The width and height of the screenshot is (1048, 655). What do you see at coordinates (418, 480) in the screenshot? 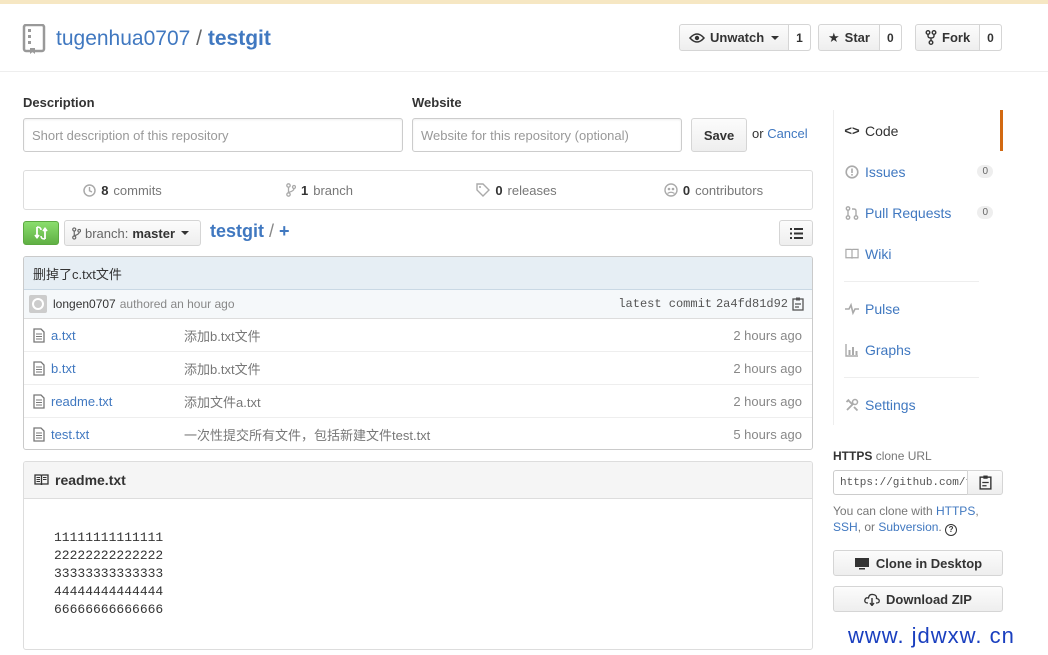
I see `readme-header: readme.txt` at bounding box center [418, 480].